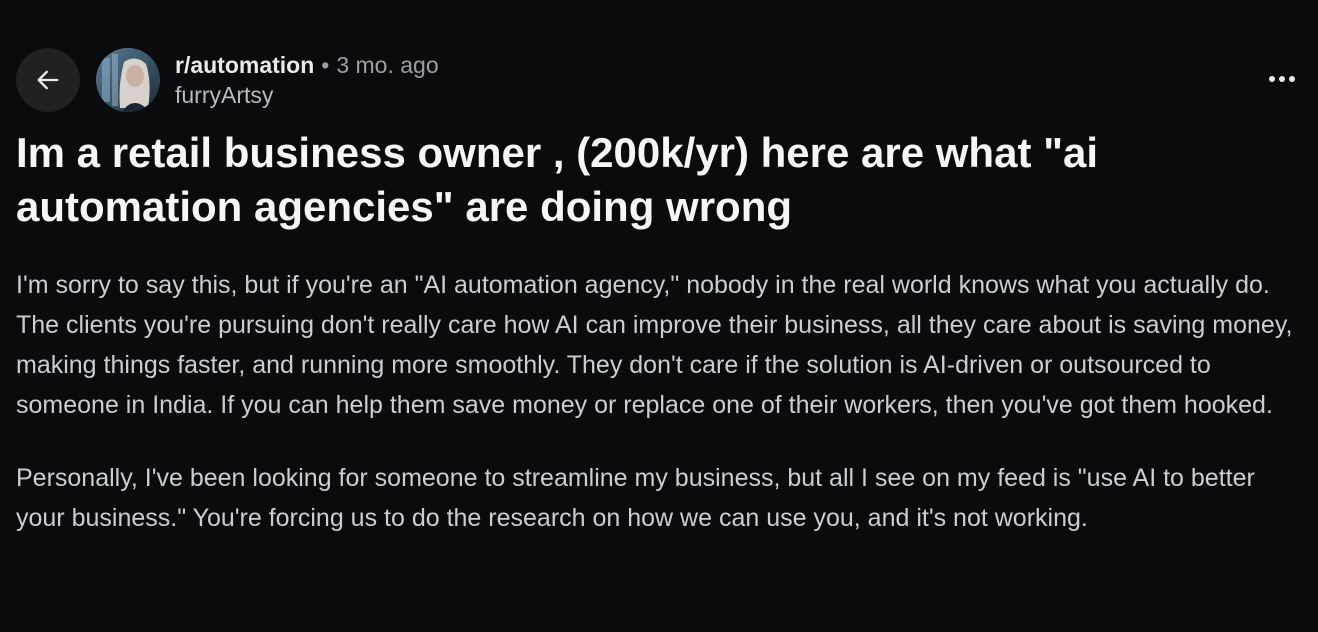 This screenshot has width=1318, height=632. Describe the element at coordinates (387, 65) in the screenshot. I see `post-age: 3 mo. ago` at that location.